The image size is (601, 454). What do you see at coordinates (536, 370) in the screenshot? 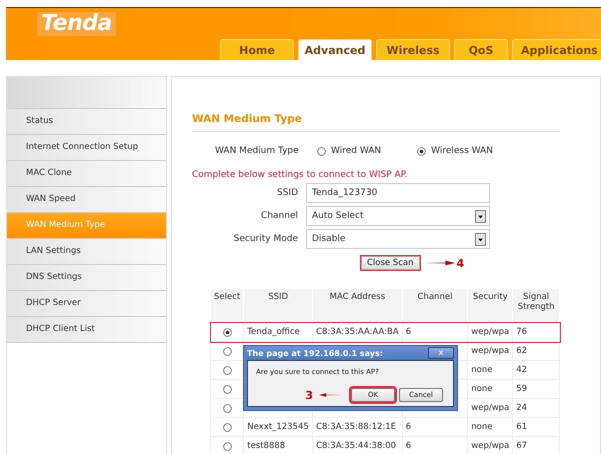
I see `table-cell: 42` at bounding box center [536, 370].